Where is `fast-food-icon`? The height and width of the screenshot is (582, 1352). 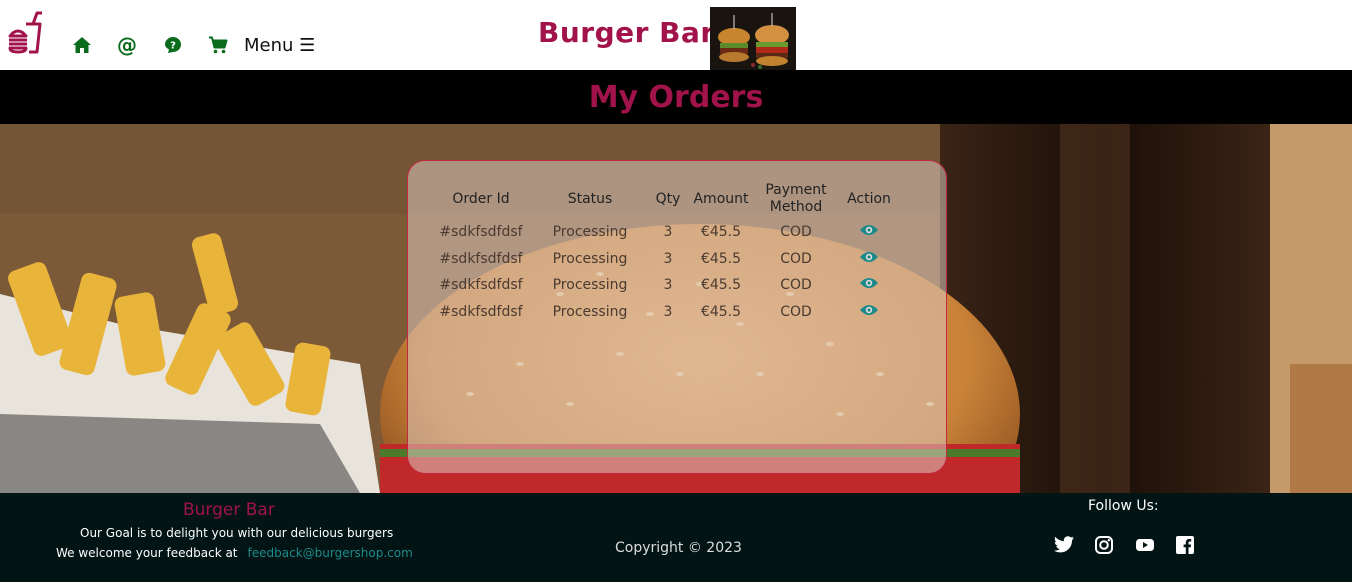
fast-food-icon is located at coordinates (28, 33).